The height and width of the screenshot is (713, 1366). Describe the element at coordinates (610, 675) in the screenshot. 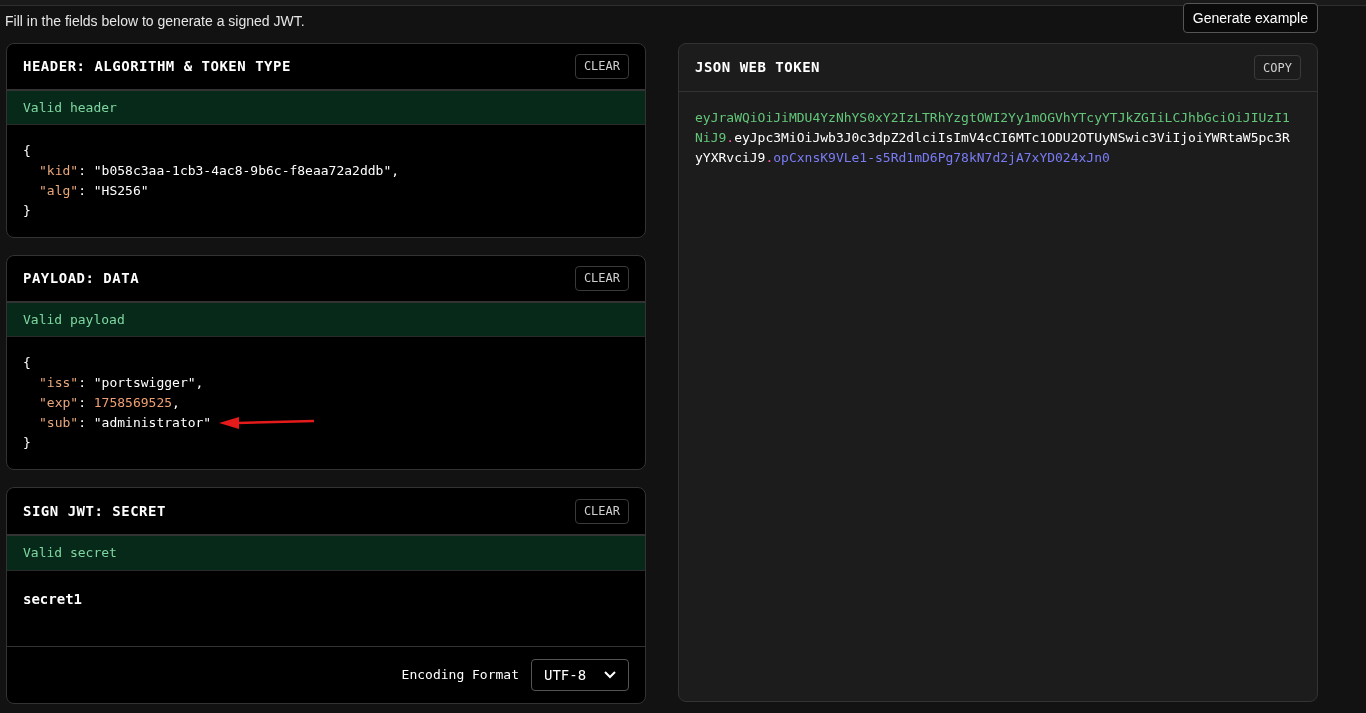

I see `chevron-down-icon` at that location.